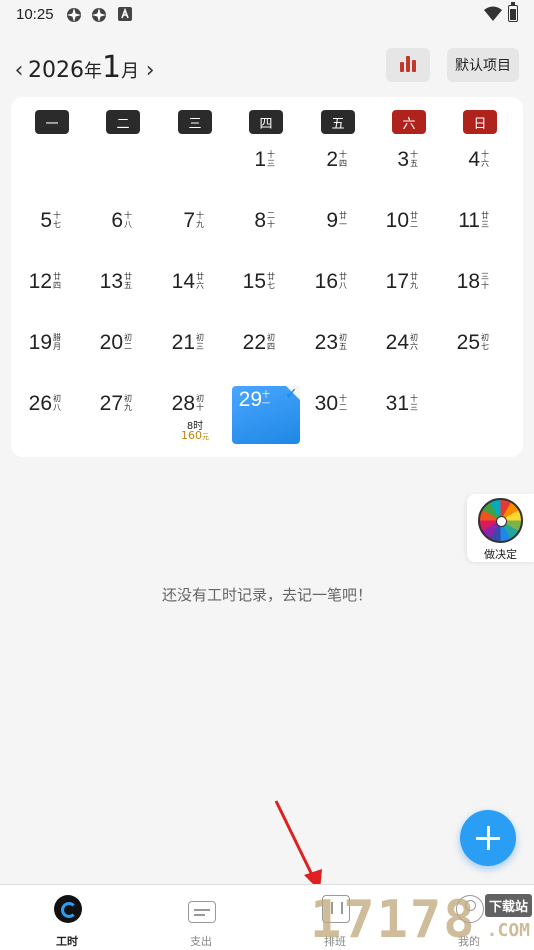 The height and width of the screenshot is (950, 534). What do you see at coordinates (414, 220) in the screenshot?
I see `lunar-date: 廿二` at bounding box center [414, 220].